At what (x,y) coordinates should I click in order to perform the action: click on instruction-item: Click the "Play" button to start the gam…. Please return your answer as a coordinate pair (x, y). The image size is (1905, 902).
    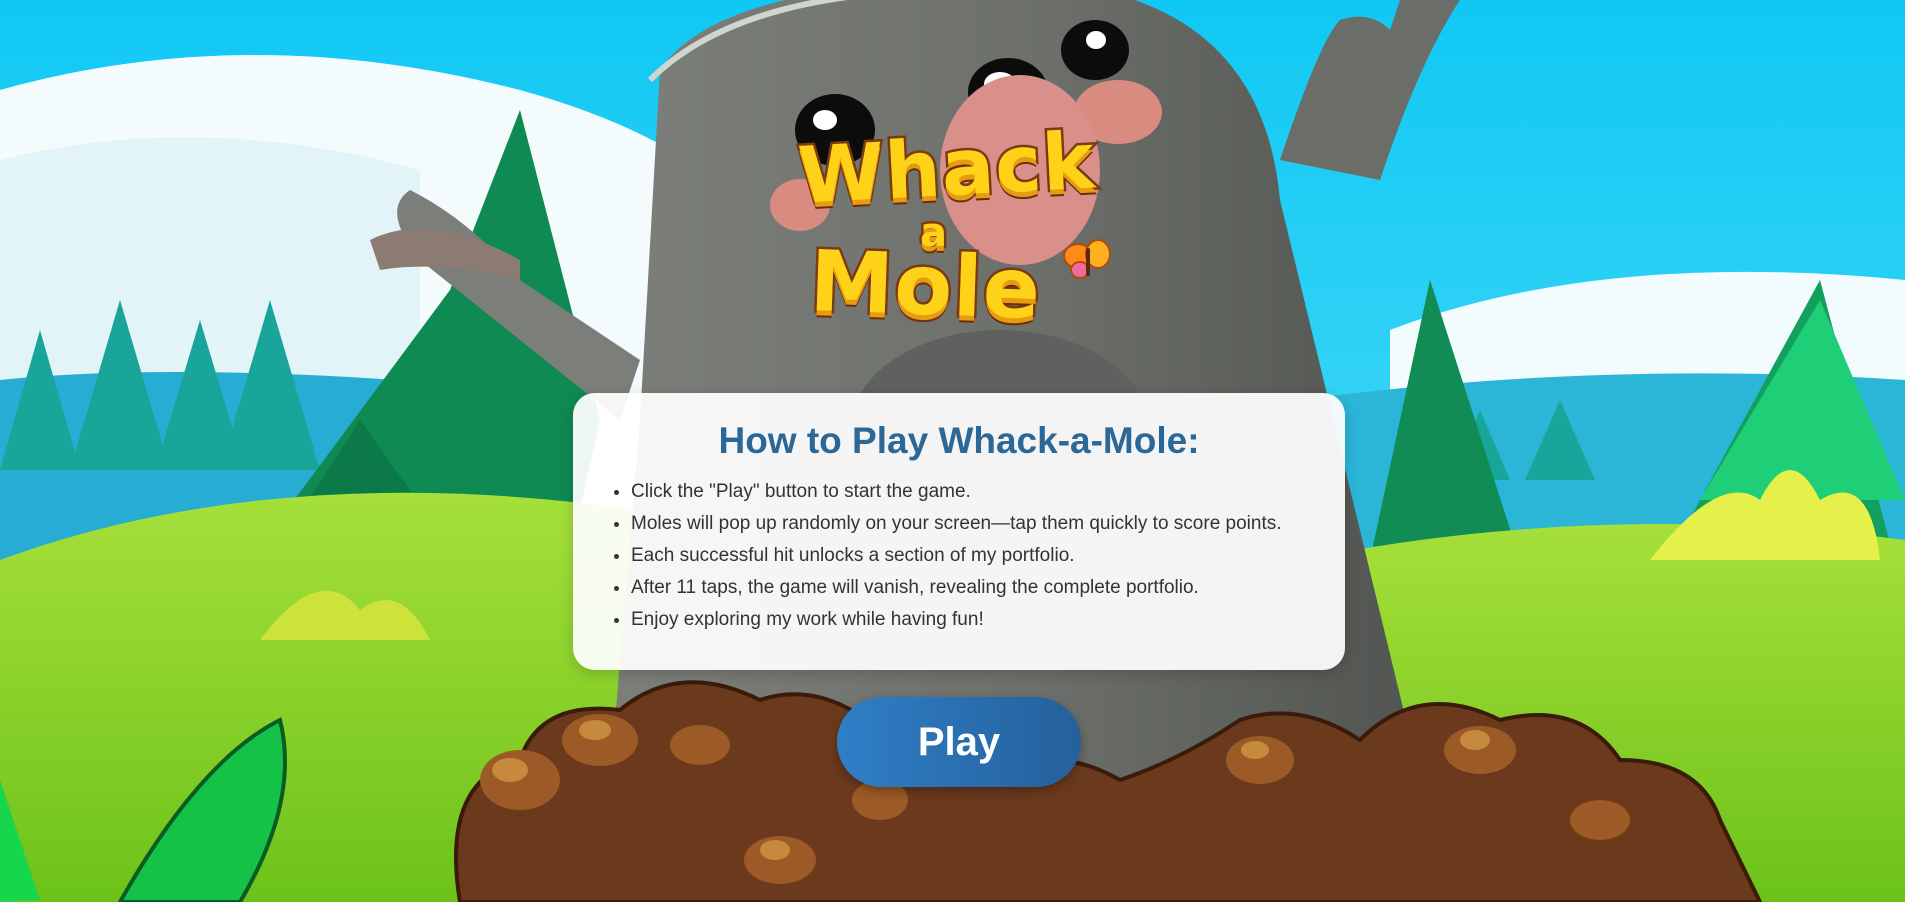
    Looking at the image, I should click on (973, 492).